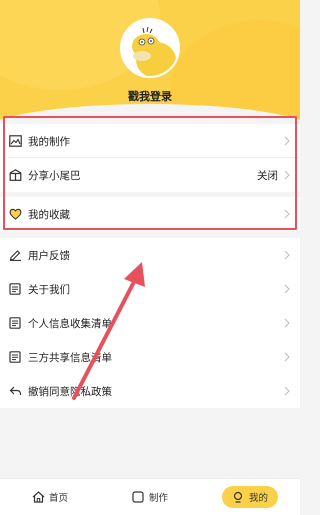  What do you see at coordinates (158, 498) in the screenshot?
I see `tab-make-label: 制作` at bounding box center [158, 498].